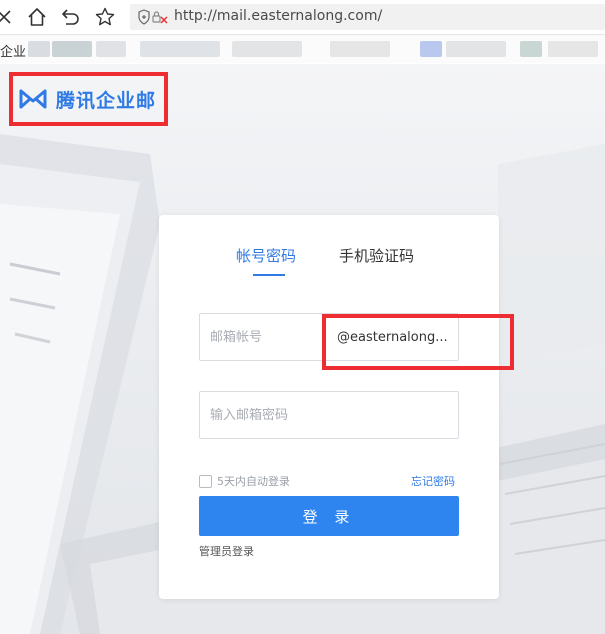 This screenshot has width=605, height=634. I want to click on bookmarks-bar: 企业, so click(302, 49).